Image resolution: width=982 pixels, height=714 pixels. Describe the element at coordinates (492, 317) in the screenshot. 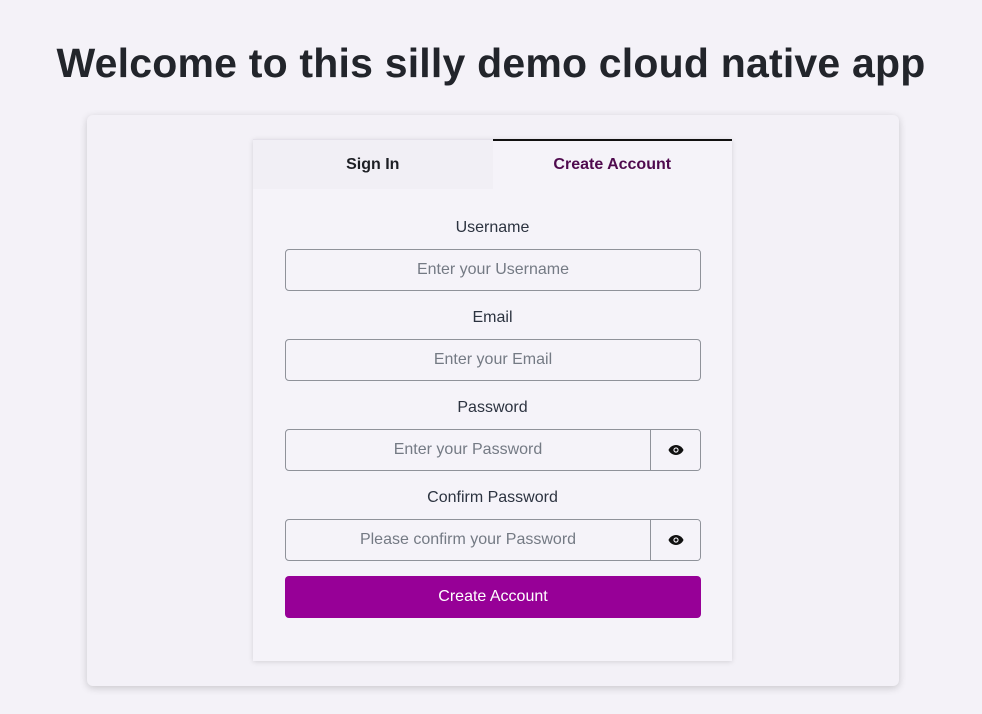

I see `email-label: Email` at that location.